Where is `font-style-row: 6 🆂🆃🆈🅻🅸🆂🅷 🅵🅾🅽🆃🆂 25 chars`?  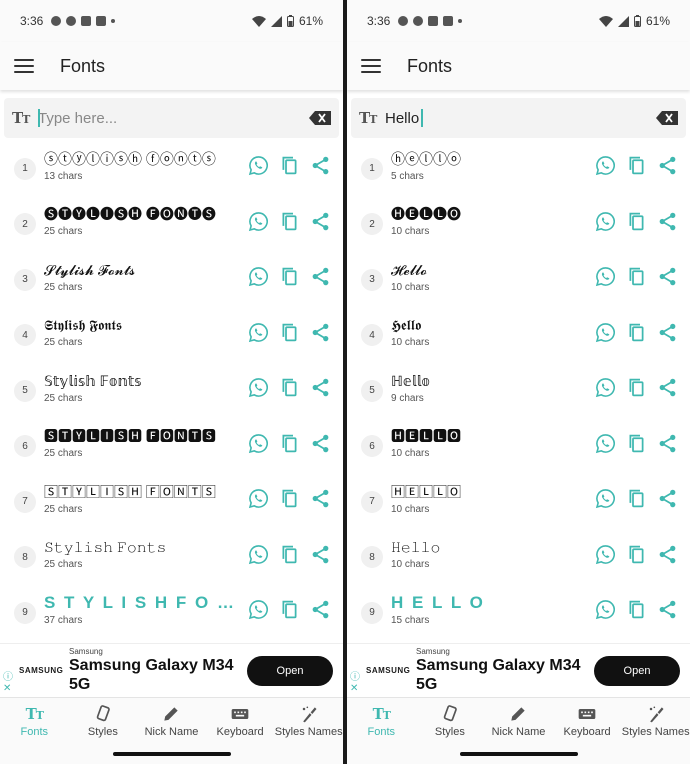 font-style-row: 6 🆂🆃🆈🅻🅸🆂🅷 🅵🅾🅽🆃🆂 25 chars is located at coordinates (171, 444).